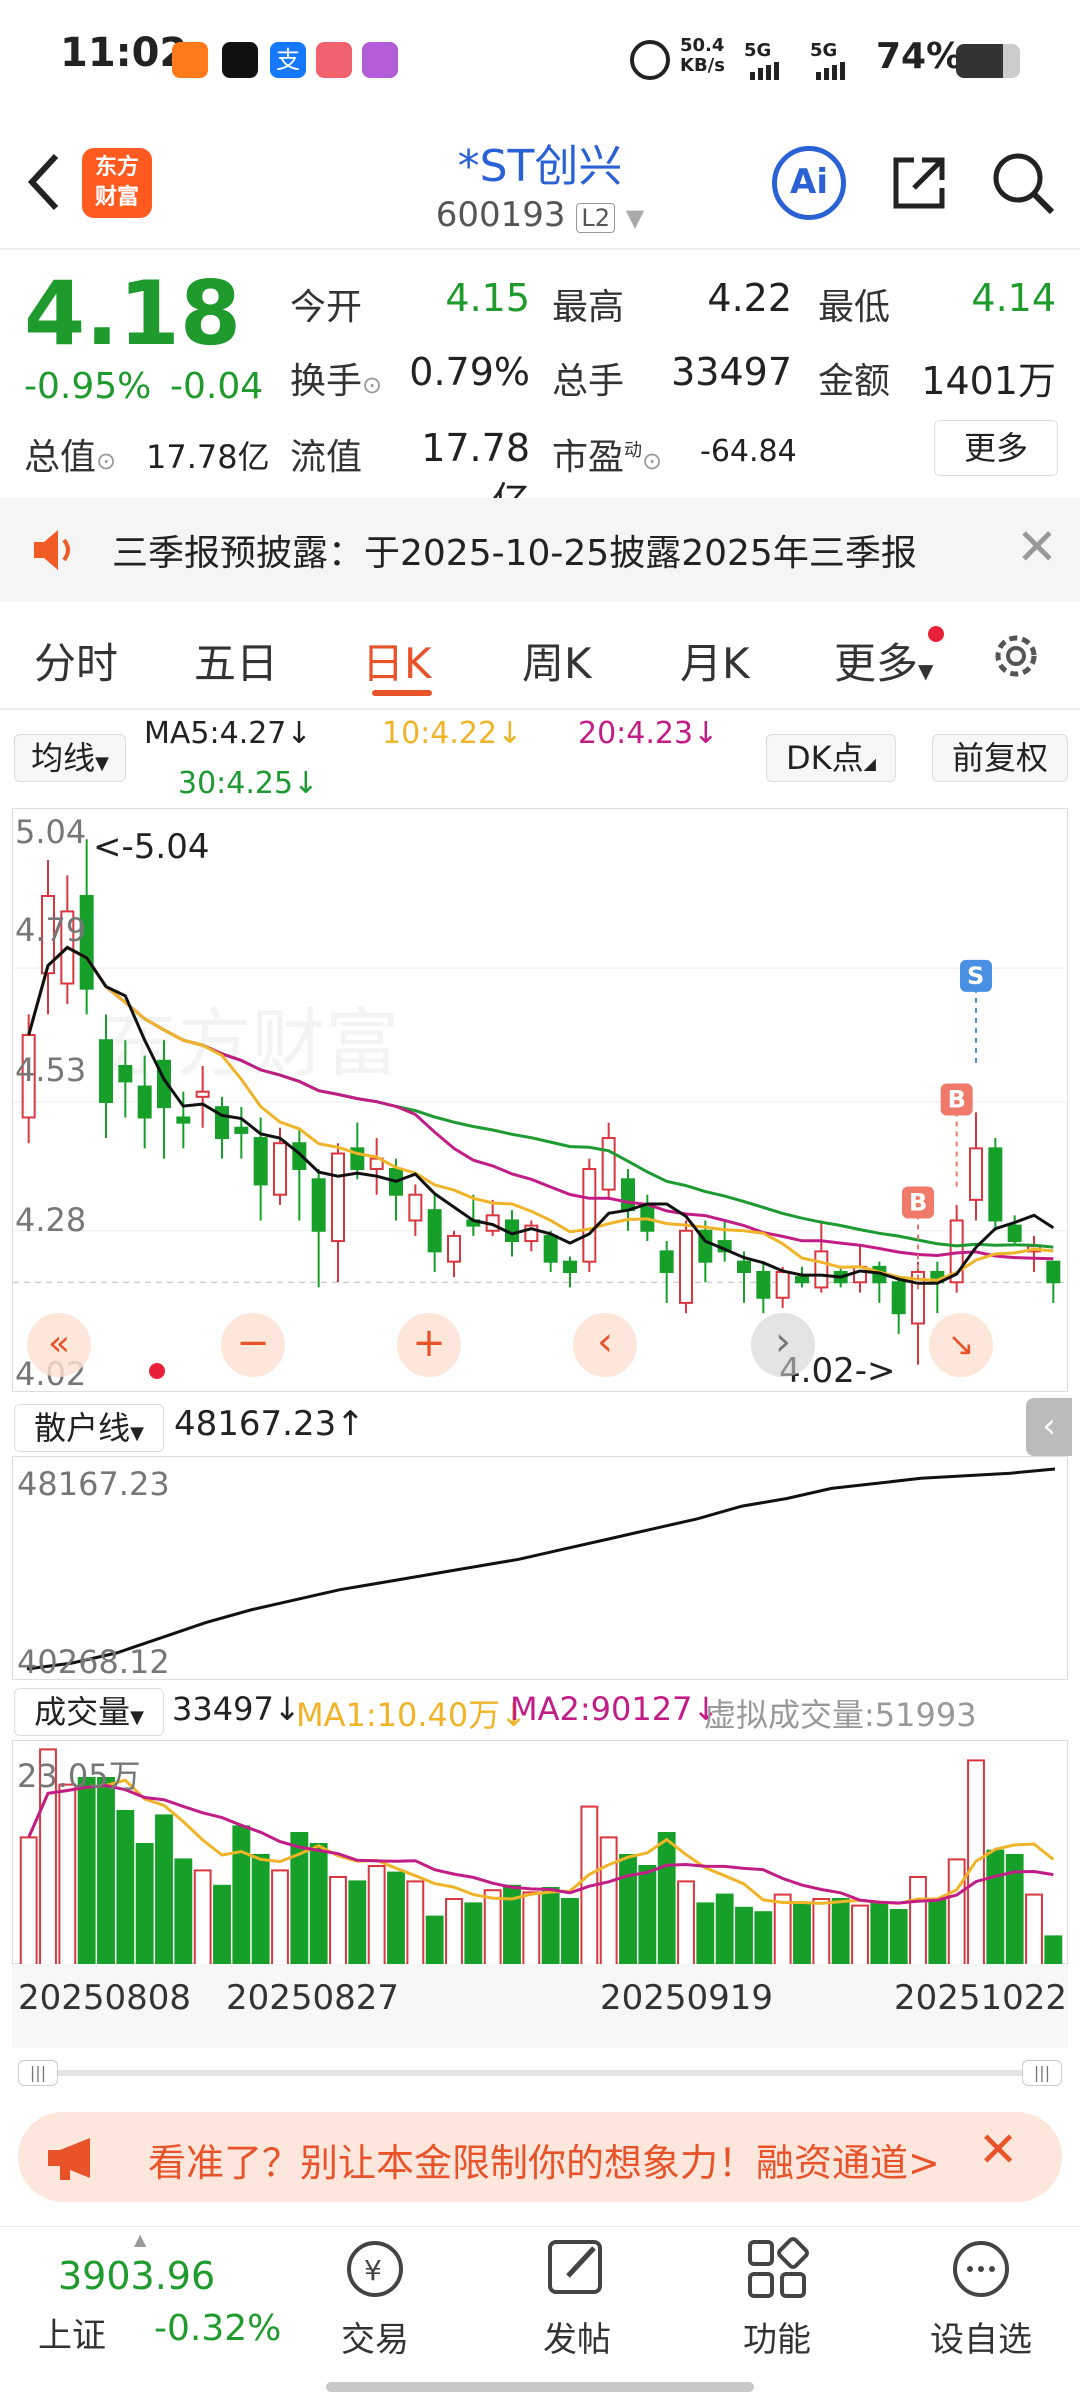 This screenshot has width=1080, height=2400. What do you see at coordinates (1049, 1427) in the screenshot?
I see `collapse-panel-button: ‹` at bounding box center [1049, 1427].